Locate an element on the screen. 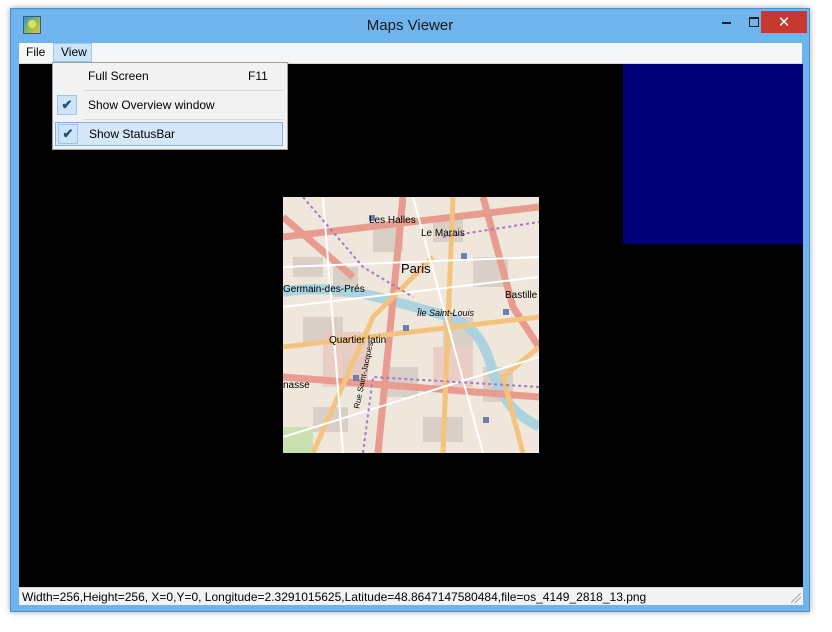  close-icon: ✕ is located at coordinates (784, 22).